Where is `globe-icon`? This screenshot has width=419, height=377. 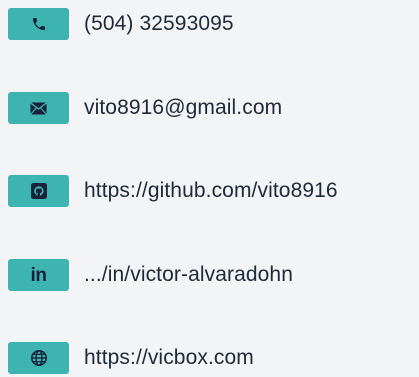 globe-icon is located at coordinates (38, 358).